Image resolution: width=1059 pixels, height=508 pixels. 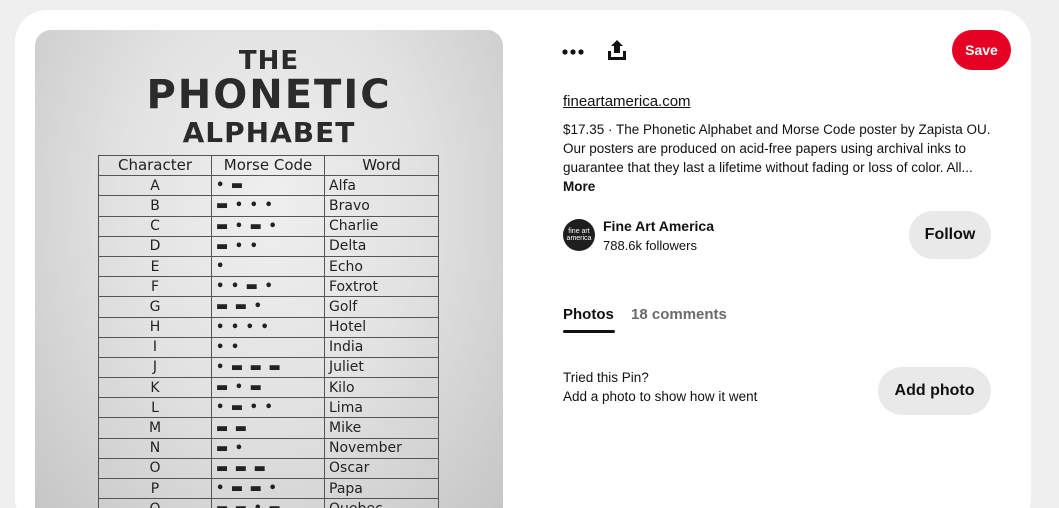 I want to click on morse-code-cell: ▬ •, so click(x=268, y=448).